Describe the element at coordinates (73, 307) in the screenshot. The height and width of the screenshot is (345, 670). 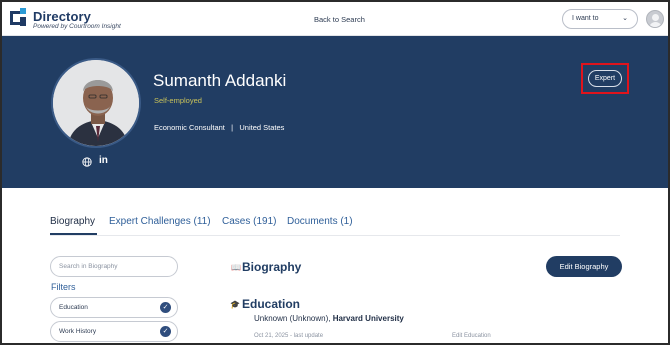
I see `filter-label: Education` at that location.